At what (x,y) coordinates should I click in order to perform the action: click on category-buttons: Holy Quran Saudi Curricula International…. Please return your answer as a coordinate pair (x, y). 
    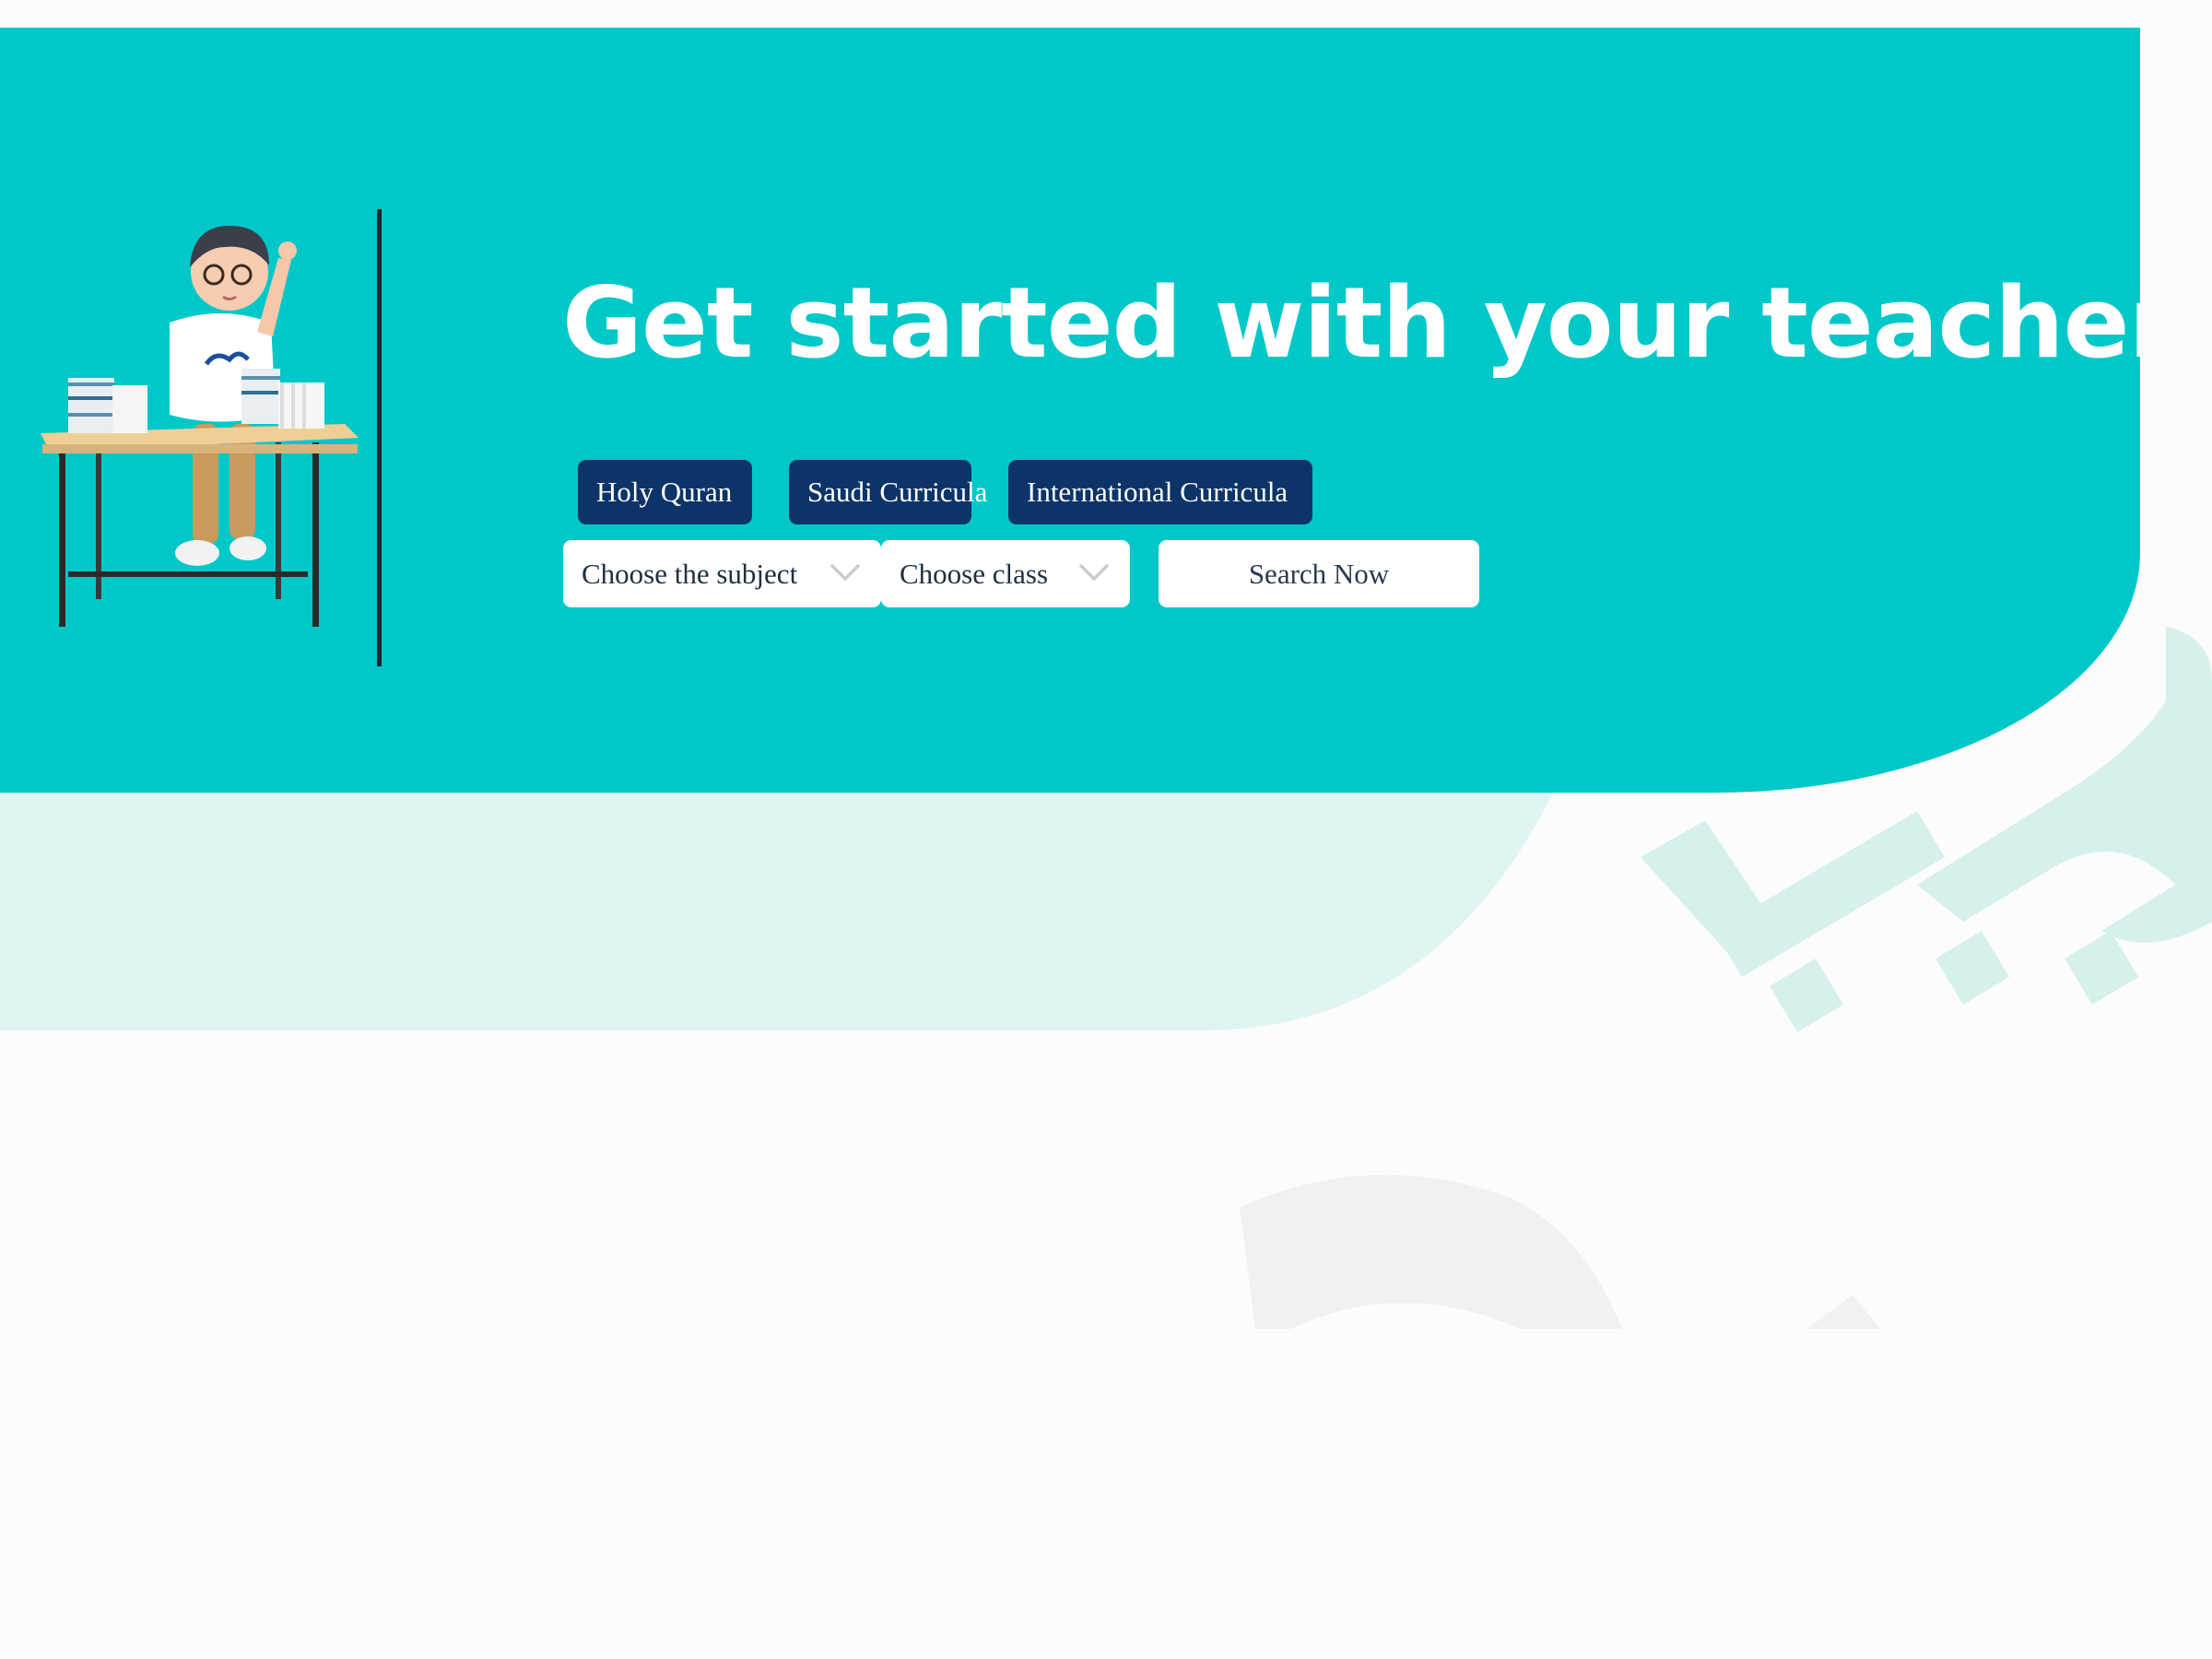
    Looking at the image, I should click on (945, 492).